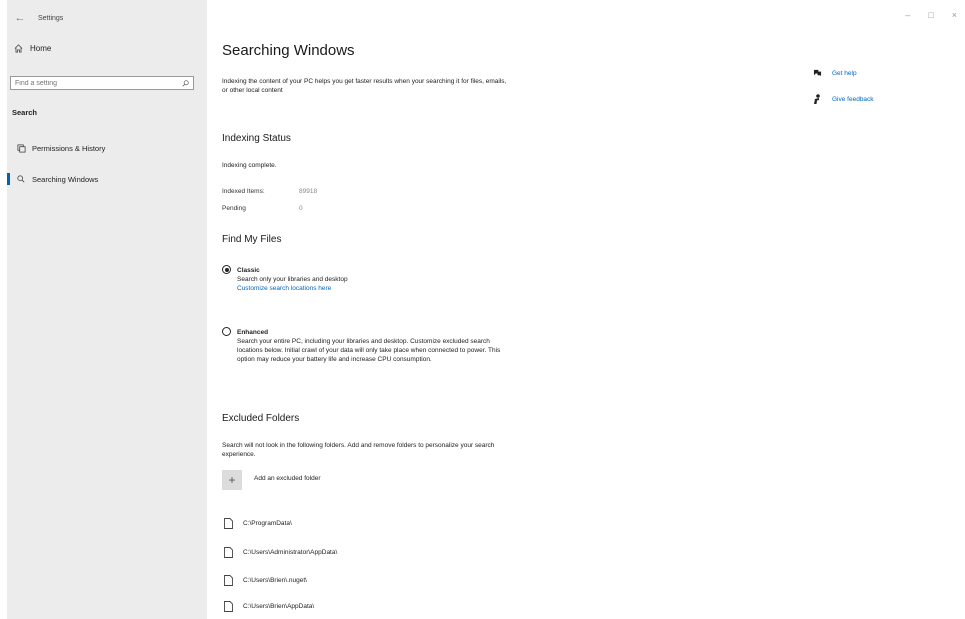  I want to click on window-controls: – □ ×, so click(931, 15).